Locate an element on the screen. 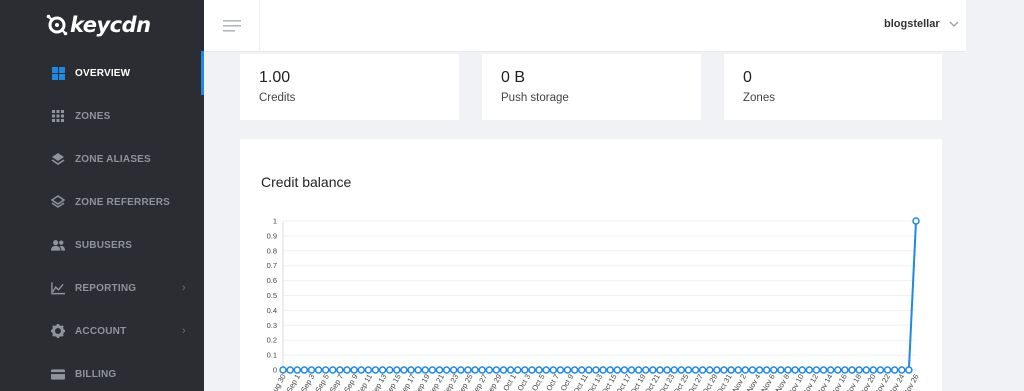  gear-icon is located at coordinates (58, 331).